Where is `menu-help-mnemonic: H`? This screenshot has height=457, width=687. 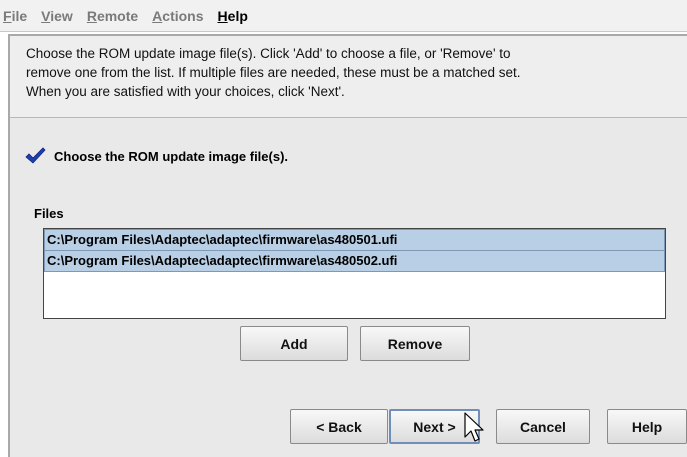
menu-help-mnemonic: H is located at coordinates (222, 15).